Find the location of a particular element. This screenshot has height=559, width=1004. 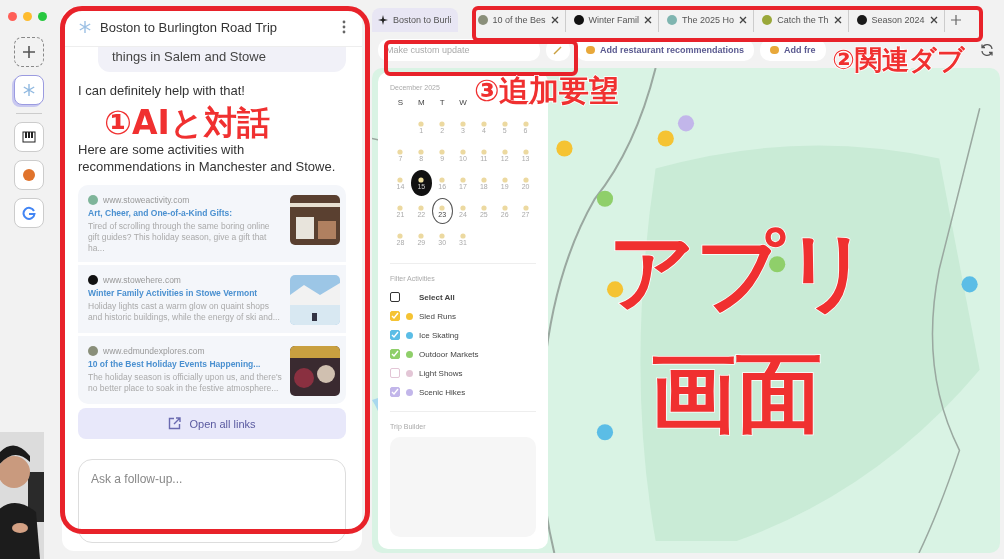

new-tab-icon is located at coordinates (955, 20).